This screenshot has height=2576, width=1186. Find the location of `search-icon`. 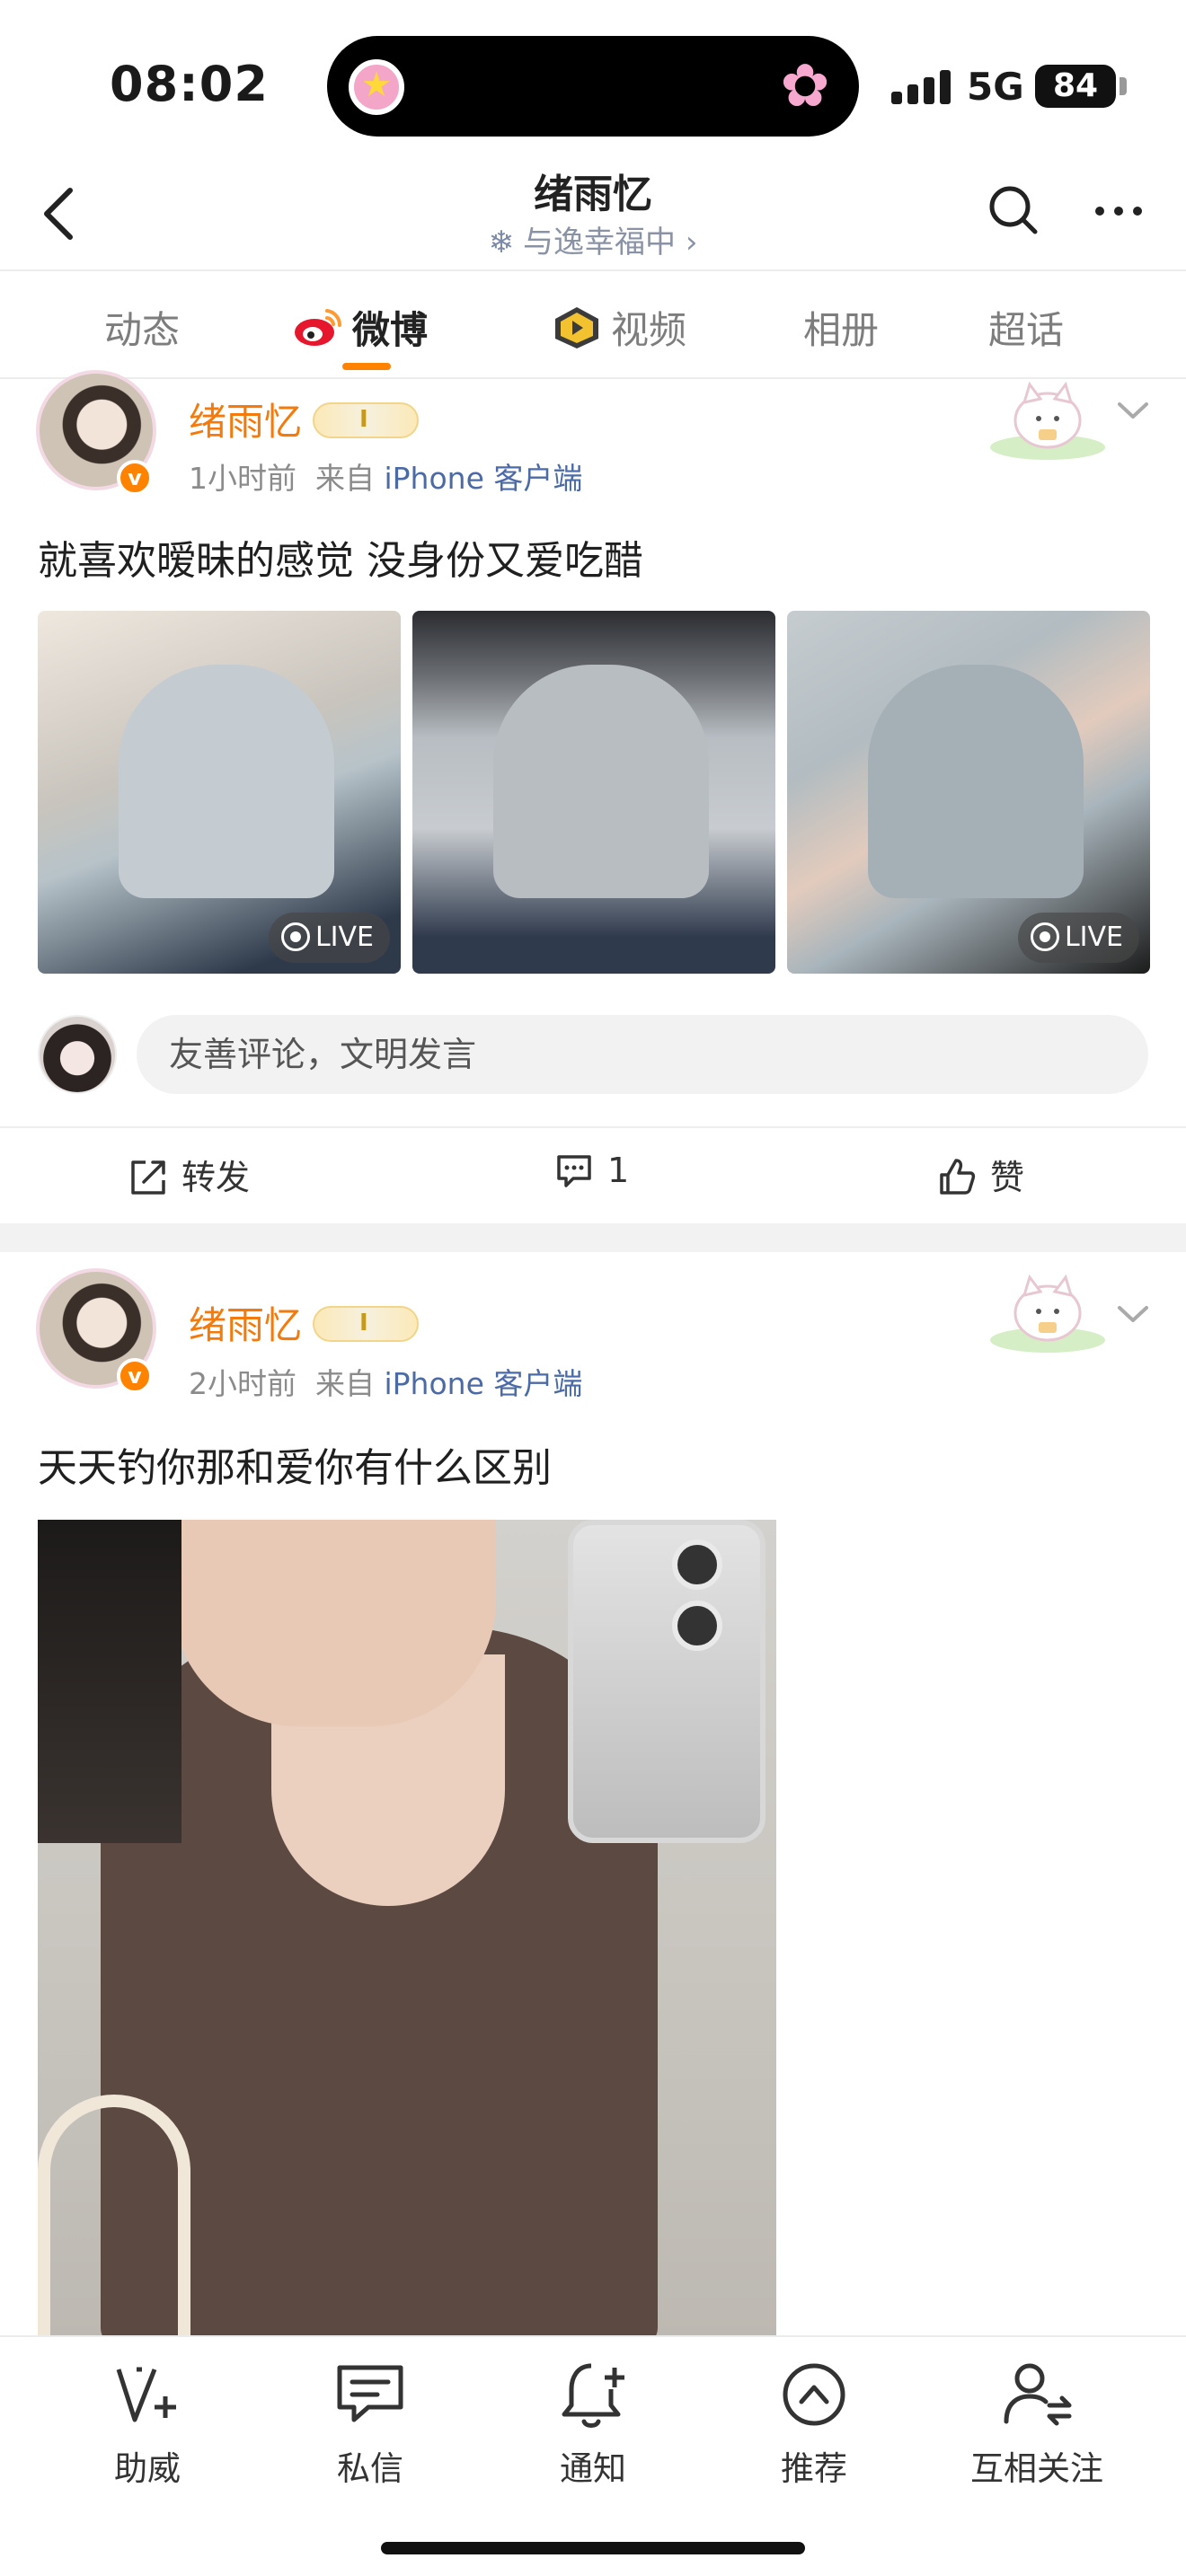

search-icon is located at coordinates (1013, 210).